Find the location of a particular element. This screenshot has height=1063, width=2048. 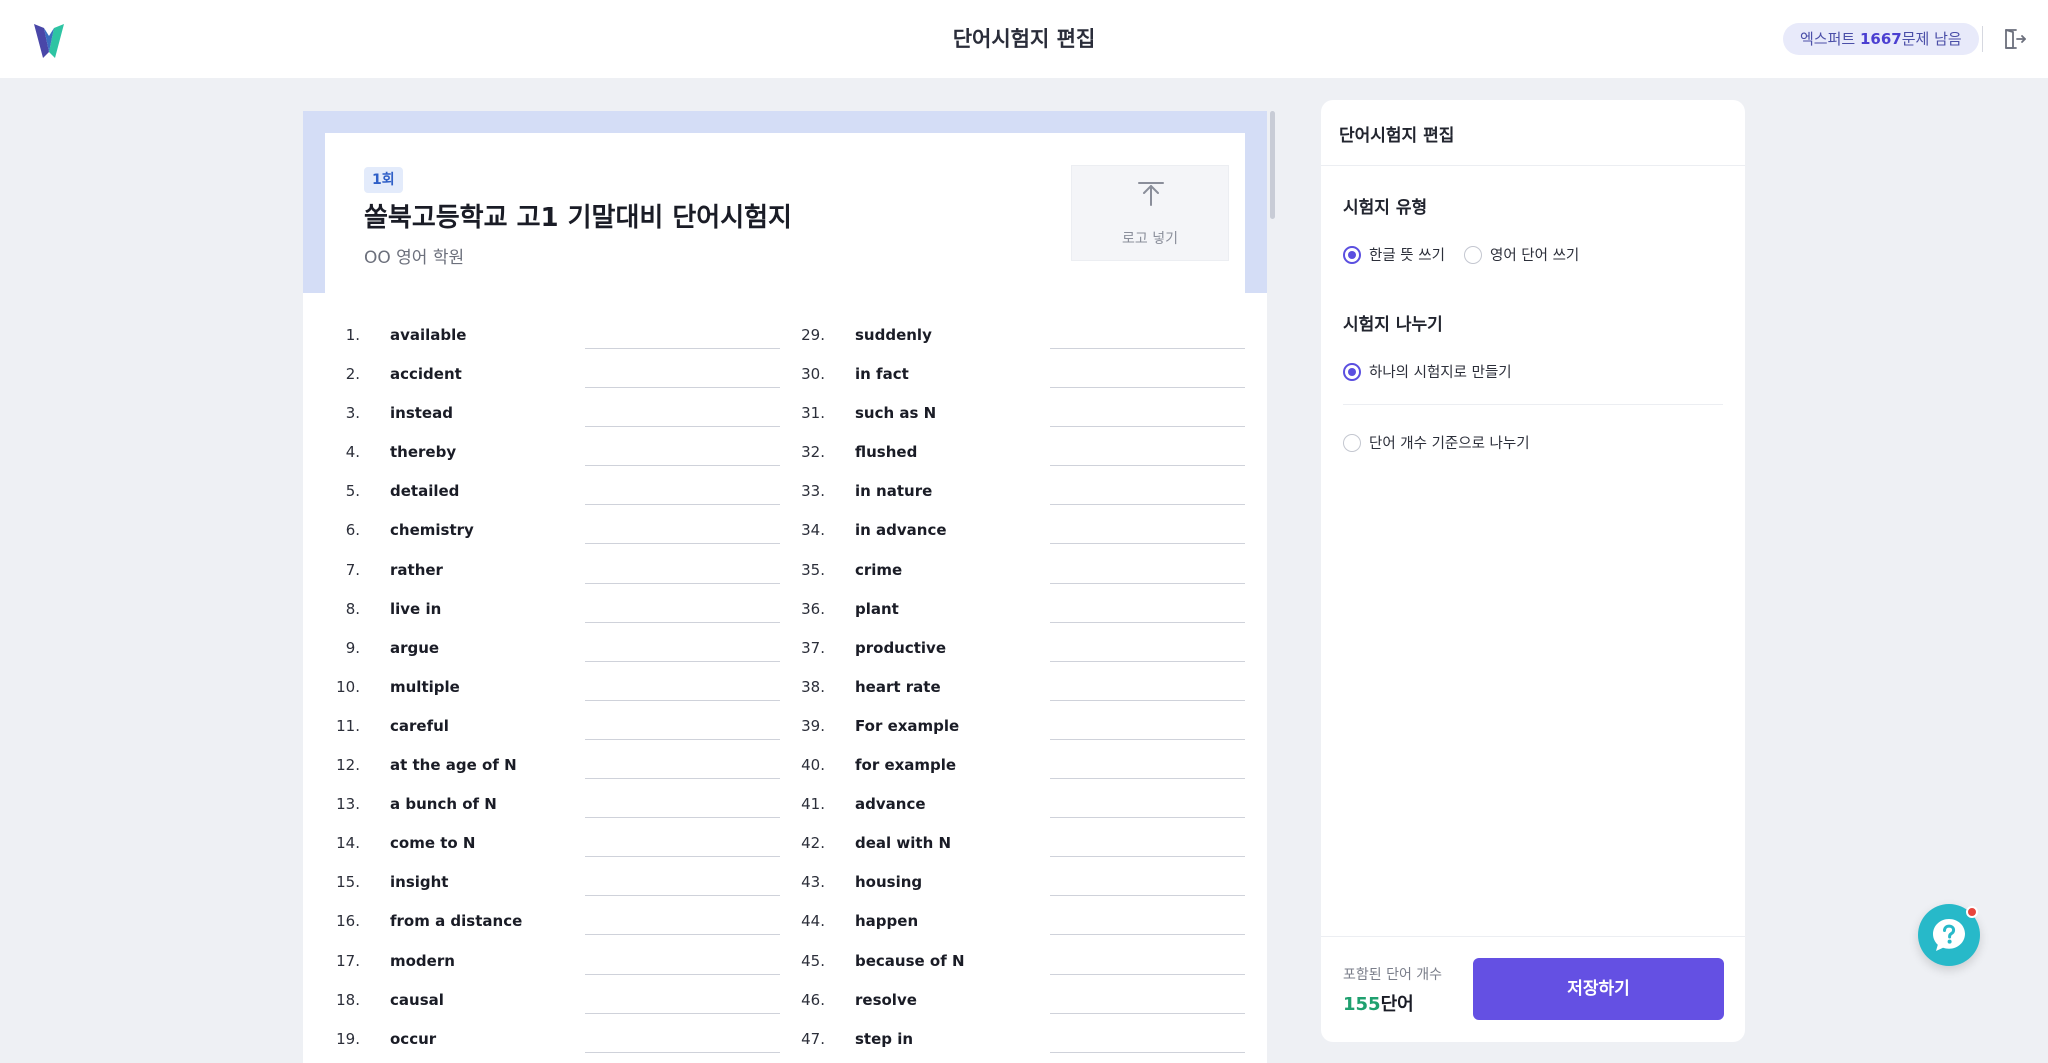

word-number: 34. is located at coordinates (813, 530).